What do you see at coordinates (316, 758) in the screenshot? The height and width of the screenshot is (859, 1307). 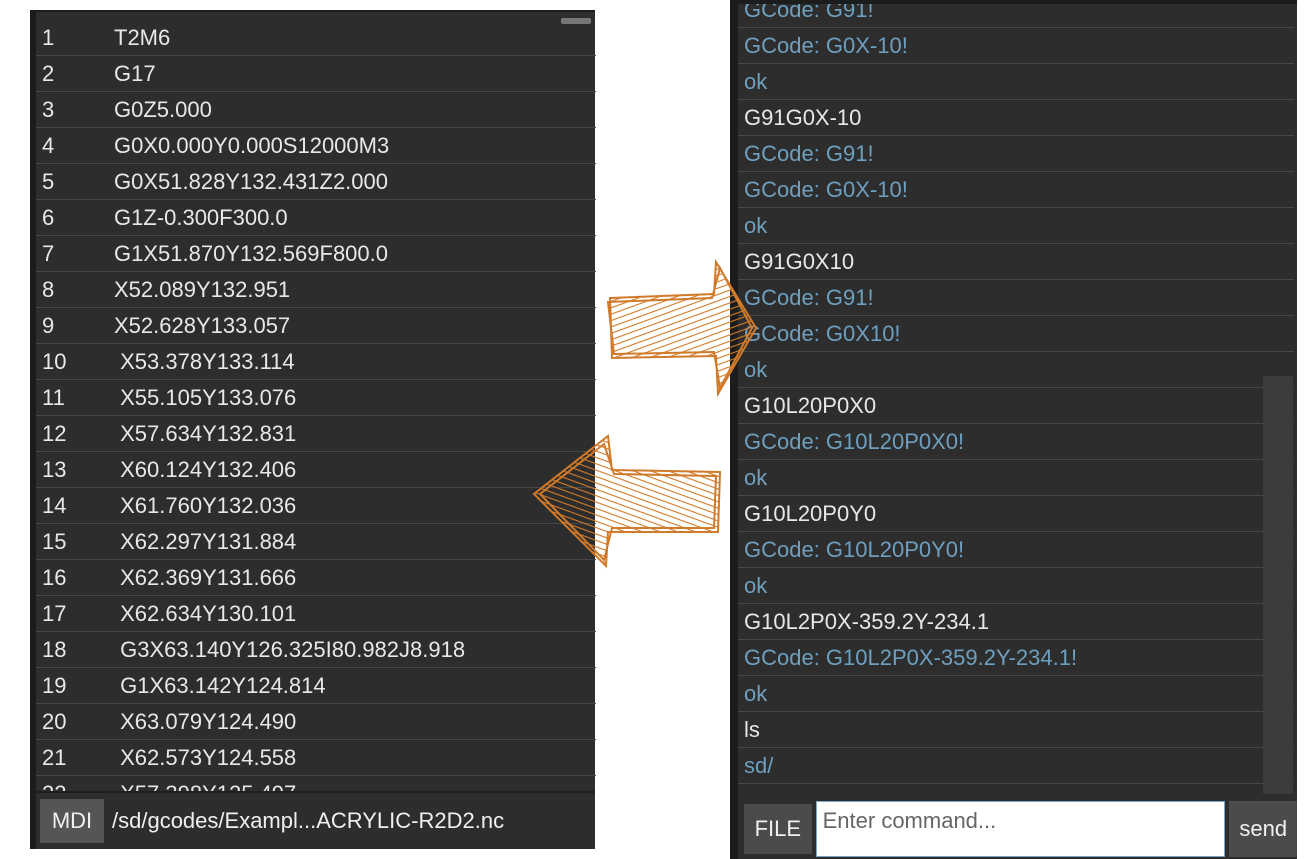 I see `gcode-line-row: 21 X62.573Y124.558` at bounding box center [316, 758].